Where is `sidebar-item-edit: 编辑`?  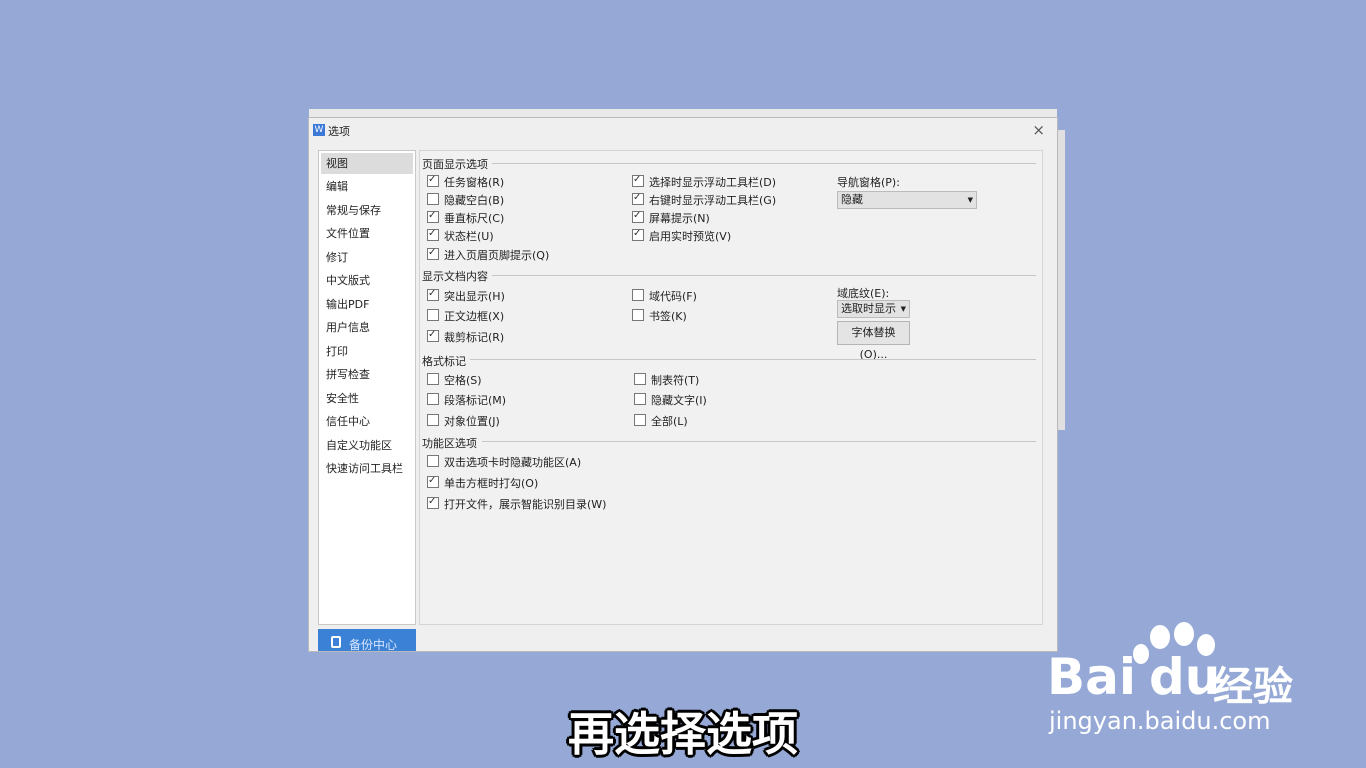
sidebar-item-edit: 编辑 is located at coordinates (367, 186).